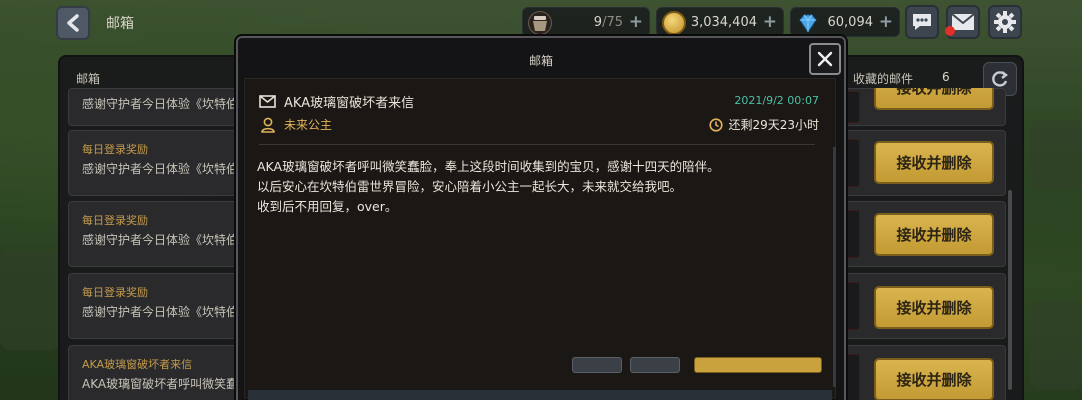 The image size is (1082, 400). Describe the element at coordinates (808, 23) in the screenshot. I see `gem-icon` at that location.